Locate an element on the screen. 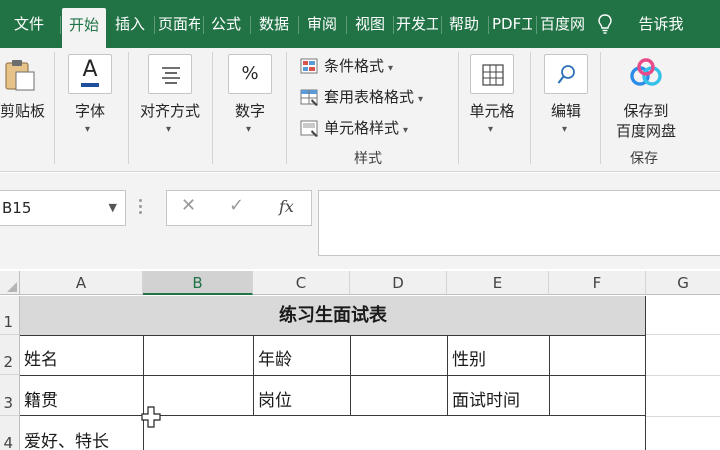  formula-buttons: ✕ ✓ fx is located at coordinates (239, 208).